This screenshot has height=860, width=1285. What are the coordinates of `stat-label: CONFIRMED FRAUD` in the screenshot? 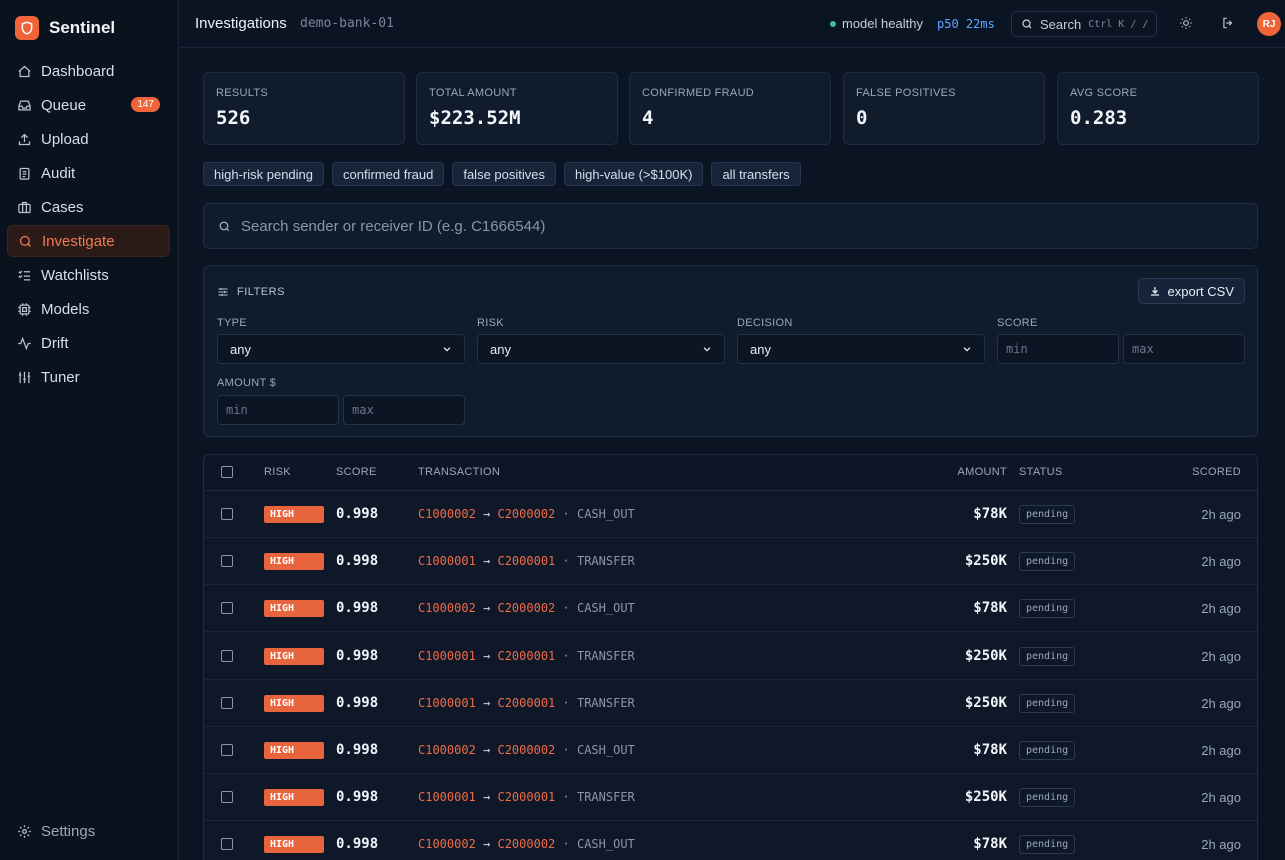 It's located at (698, 93).